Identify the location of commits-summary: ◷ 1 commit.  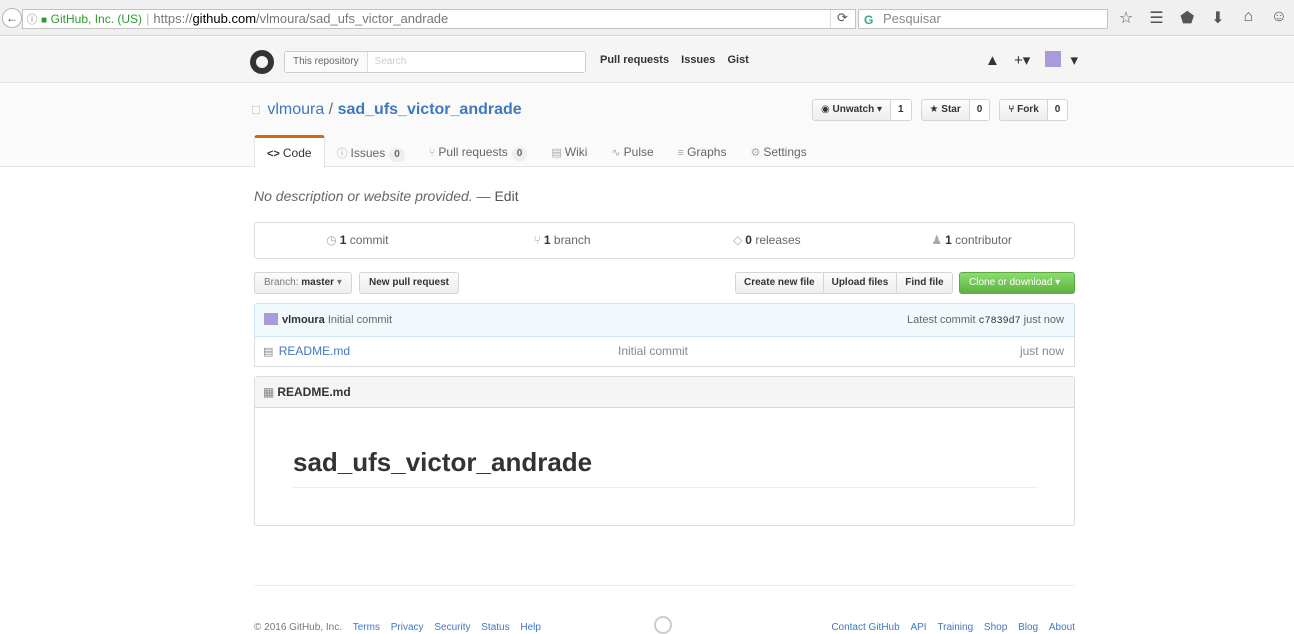
(357, 240).